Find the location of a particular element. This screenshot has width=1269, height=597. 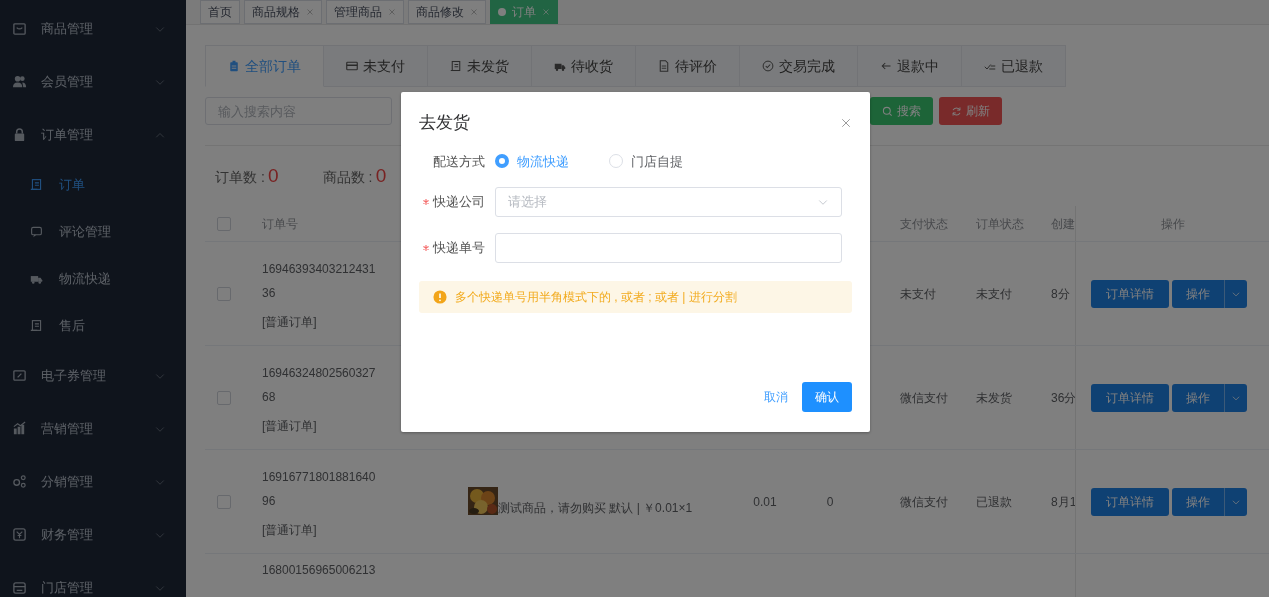

sidebar-item: 电子券管理 is located at coordinates (93, 375).